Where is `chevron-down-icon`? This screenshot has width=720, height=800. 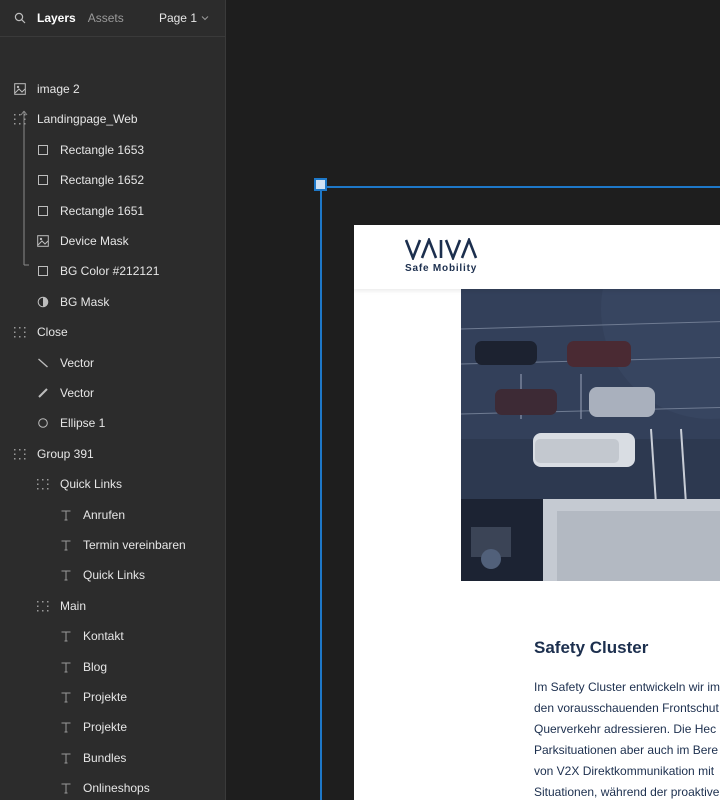 chevron-down-icon is located at coordinates (205, 18).